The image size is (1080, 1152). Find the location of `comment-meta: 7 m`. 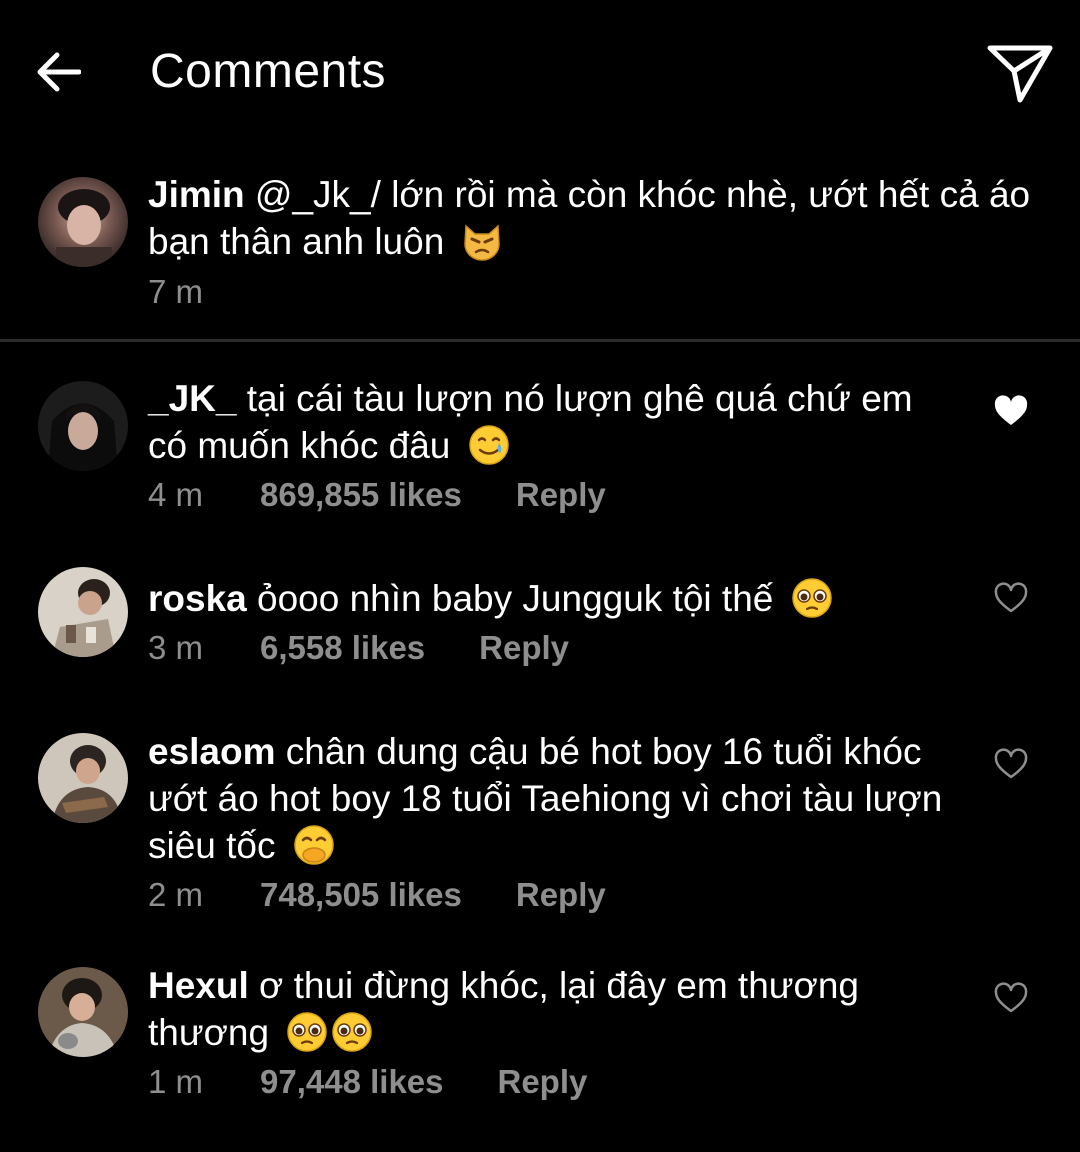

comment-meta: 7 m is located at coordinates (204, 292).